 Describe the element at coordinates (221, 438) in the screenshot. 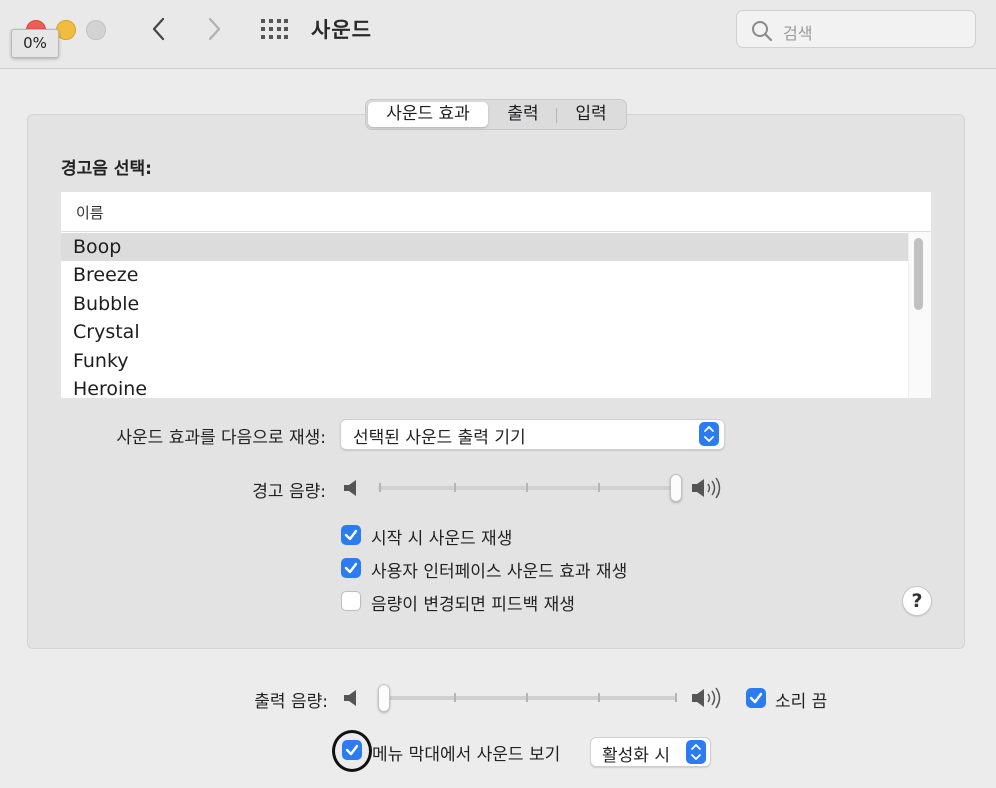

I see `play-through-label: 사운드 효과를 다음으로 재생:` at that location.